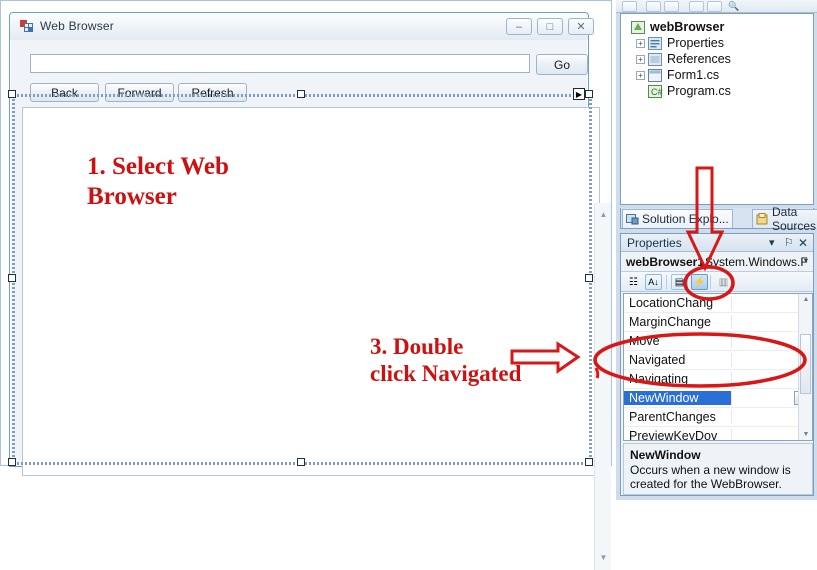 Image resolution: width=817 pixels, height=570 pixels. What do you see at coordinates (12, 462) in the screenshot?
I see `resize-handle-bottom-left` at bounding box center [12, 462].